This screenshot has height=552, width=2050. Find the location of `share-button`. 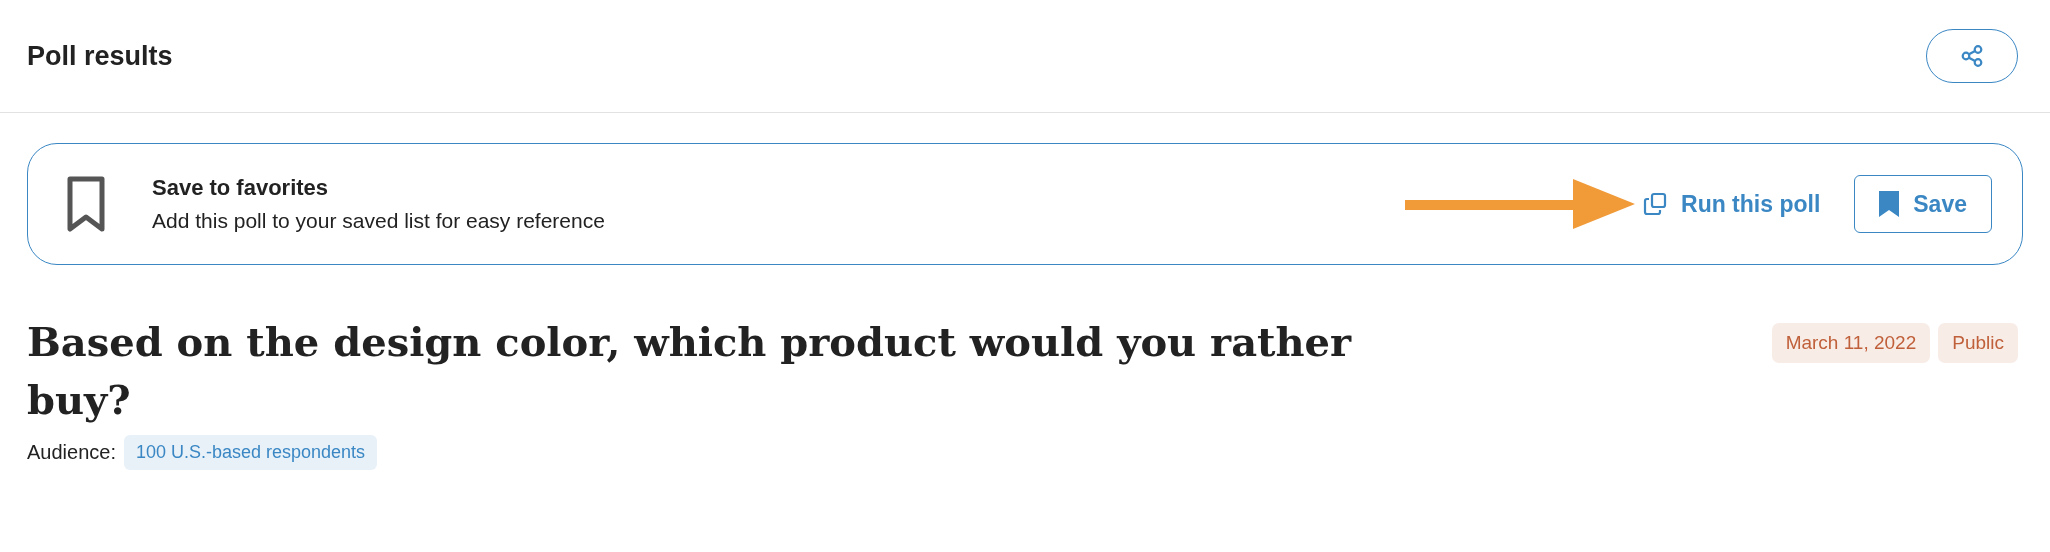

share-button is located at coordinates (1972, 56).